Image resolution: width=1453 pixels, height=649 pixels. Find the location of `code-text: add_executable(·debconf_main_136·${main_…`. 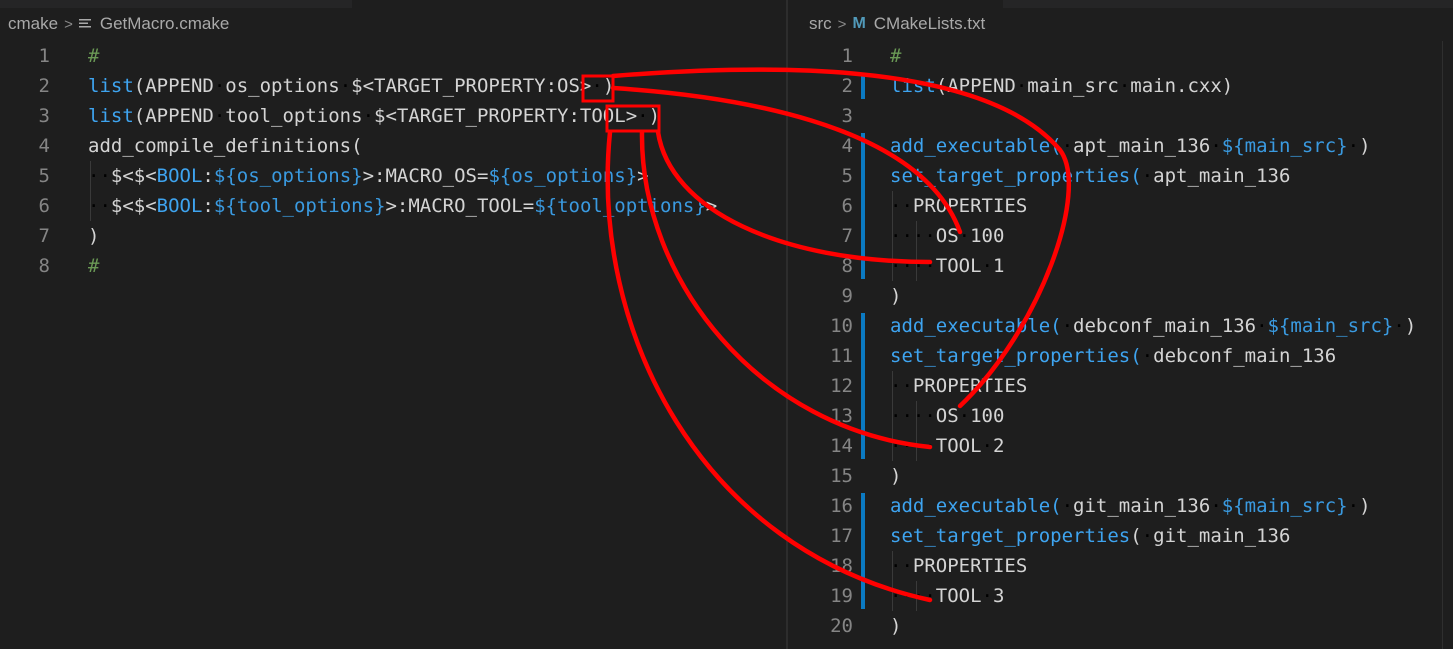

code-text: add_executable(·debconf_main_136·${main_… is located at coordinates (1153, 326).